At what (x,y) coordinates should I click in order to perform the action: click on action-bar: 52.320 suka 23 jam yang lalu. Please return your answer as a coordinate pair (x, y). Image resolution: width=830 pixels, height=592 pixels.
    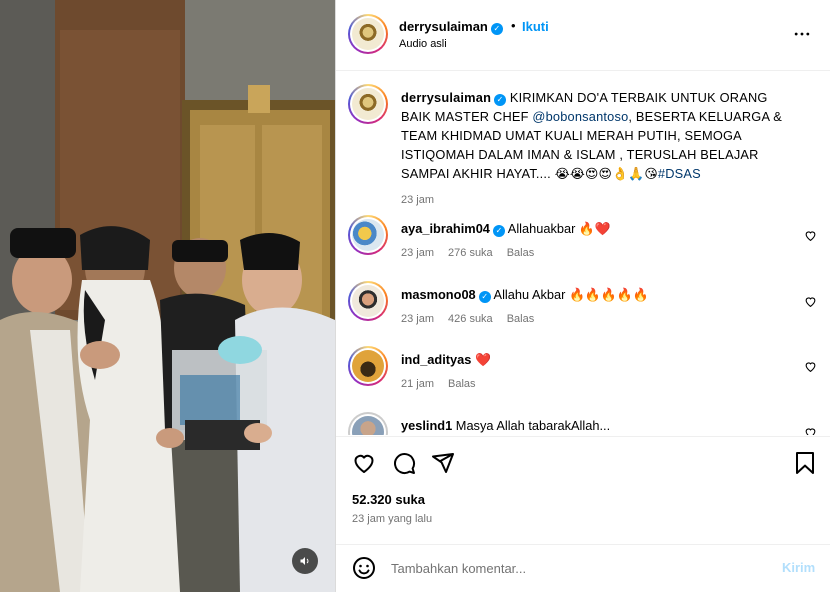
    Looking at the image, I should click on (583, 490).